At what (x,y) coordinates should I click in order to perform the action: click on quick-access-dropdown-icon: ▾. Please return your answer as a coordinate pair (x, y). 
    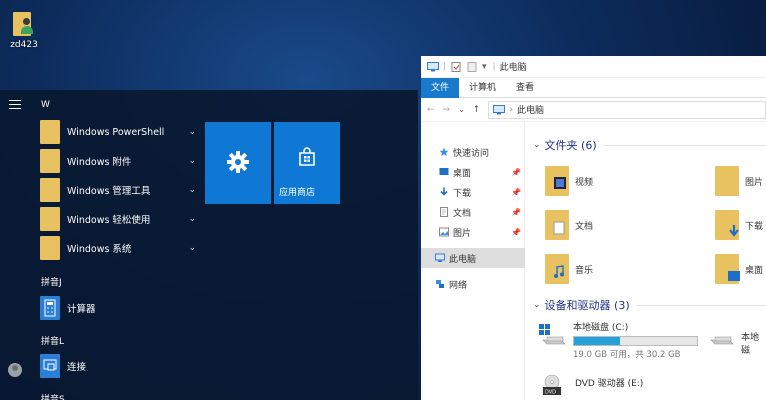
    Looking at the image, I should click on (484, 67).